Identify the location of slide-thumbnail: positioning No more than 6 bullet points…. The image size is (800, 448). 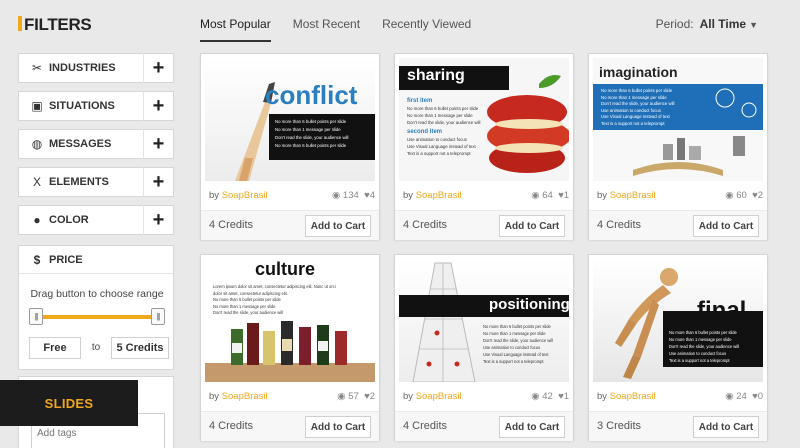
(484, 320).